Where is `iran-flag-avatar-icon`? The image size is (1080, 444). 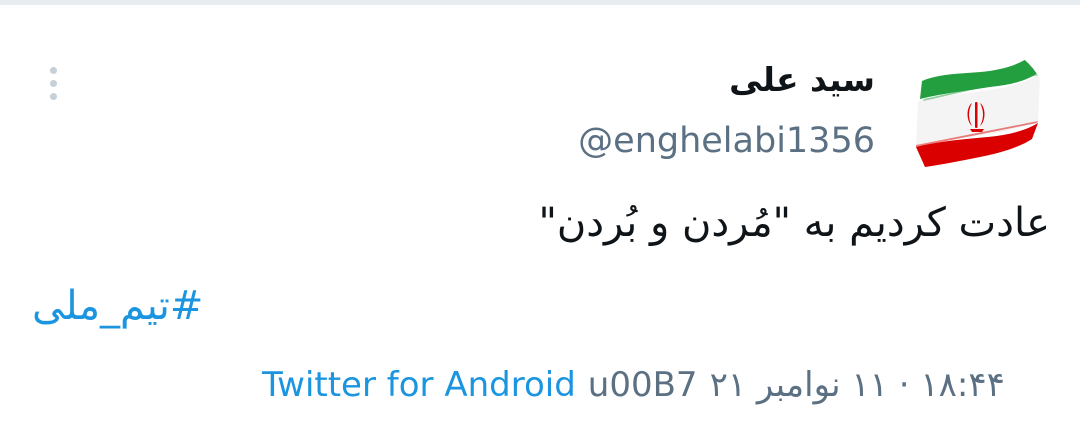 iran-flag-avatar-icon is located at coordinates (975, 116).